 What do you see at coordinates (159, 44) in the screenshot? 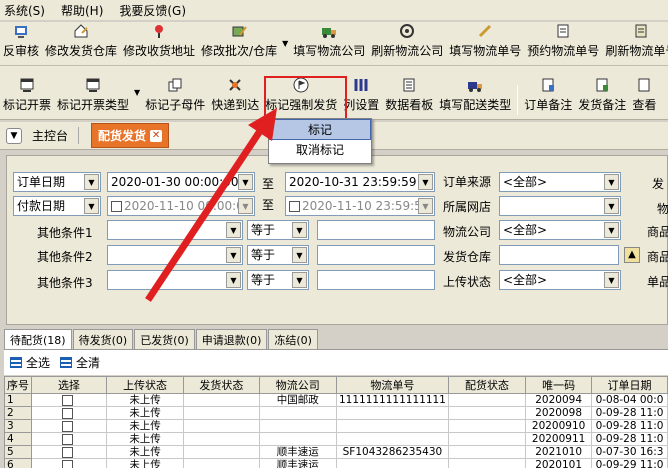
I see `change-address-button: 修改收货地址` at bounding box center [159, 44].